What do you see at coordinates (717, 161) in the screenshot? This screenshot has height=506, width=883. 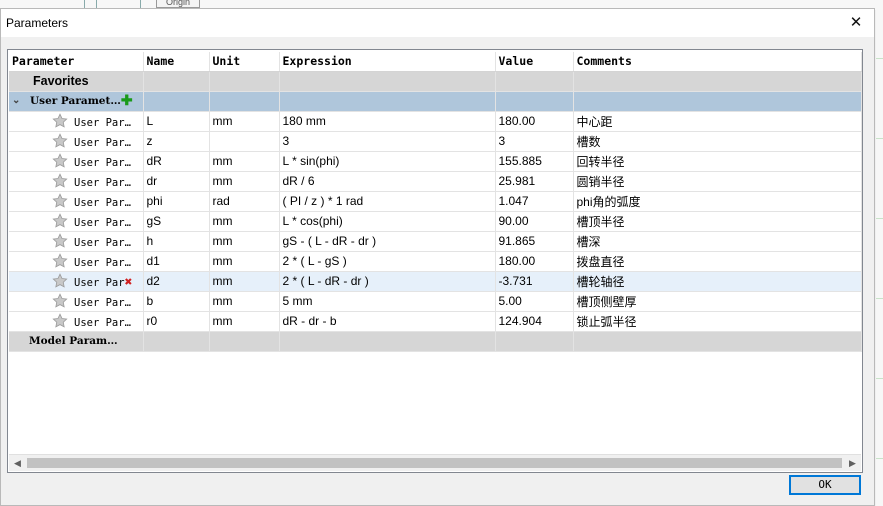 I see `param-comment: 回转半径` at bounding box center [717, 161].